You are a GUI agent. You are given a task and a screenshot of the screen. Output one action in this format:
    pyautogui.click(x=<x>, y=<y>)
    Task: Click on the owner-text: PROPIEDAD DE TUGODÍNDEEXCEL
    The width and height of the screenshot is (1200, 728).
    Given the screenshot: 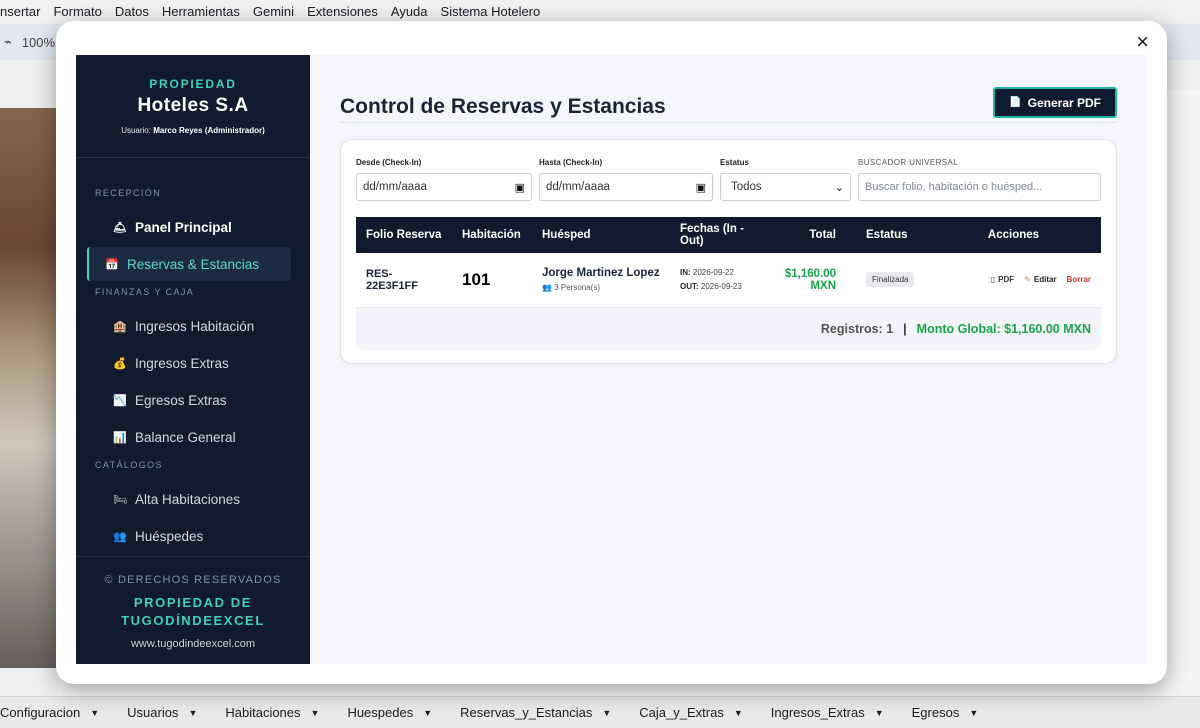 What is the action you would take?
    pyautogui.click(x=193, y=611)
    